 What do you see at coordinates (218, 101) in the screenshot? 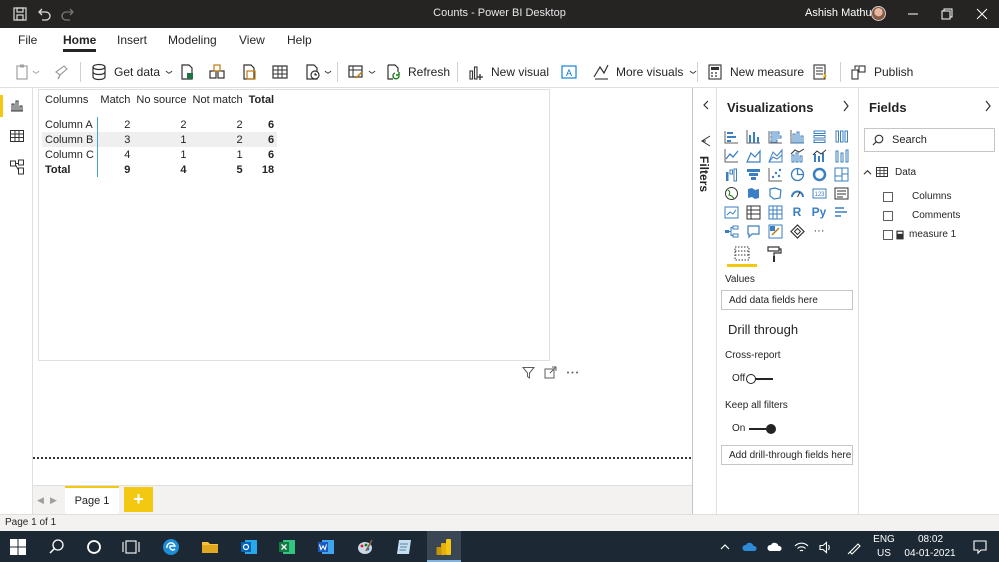
I see `column-header: Not match` at bounding box center [218, 101].